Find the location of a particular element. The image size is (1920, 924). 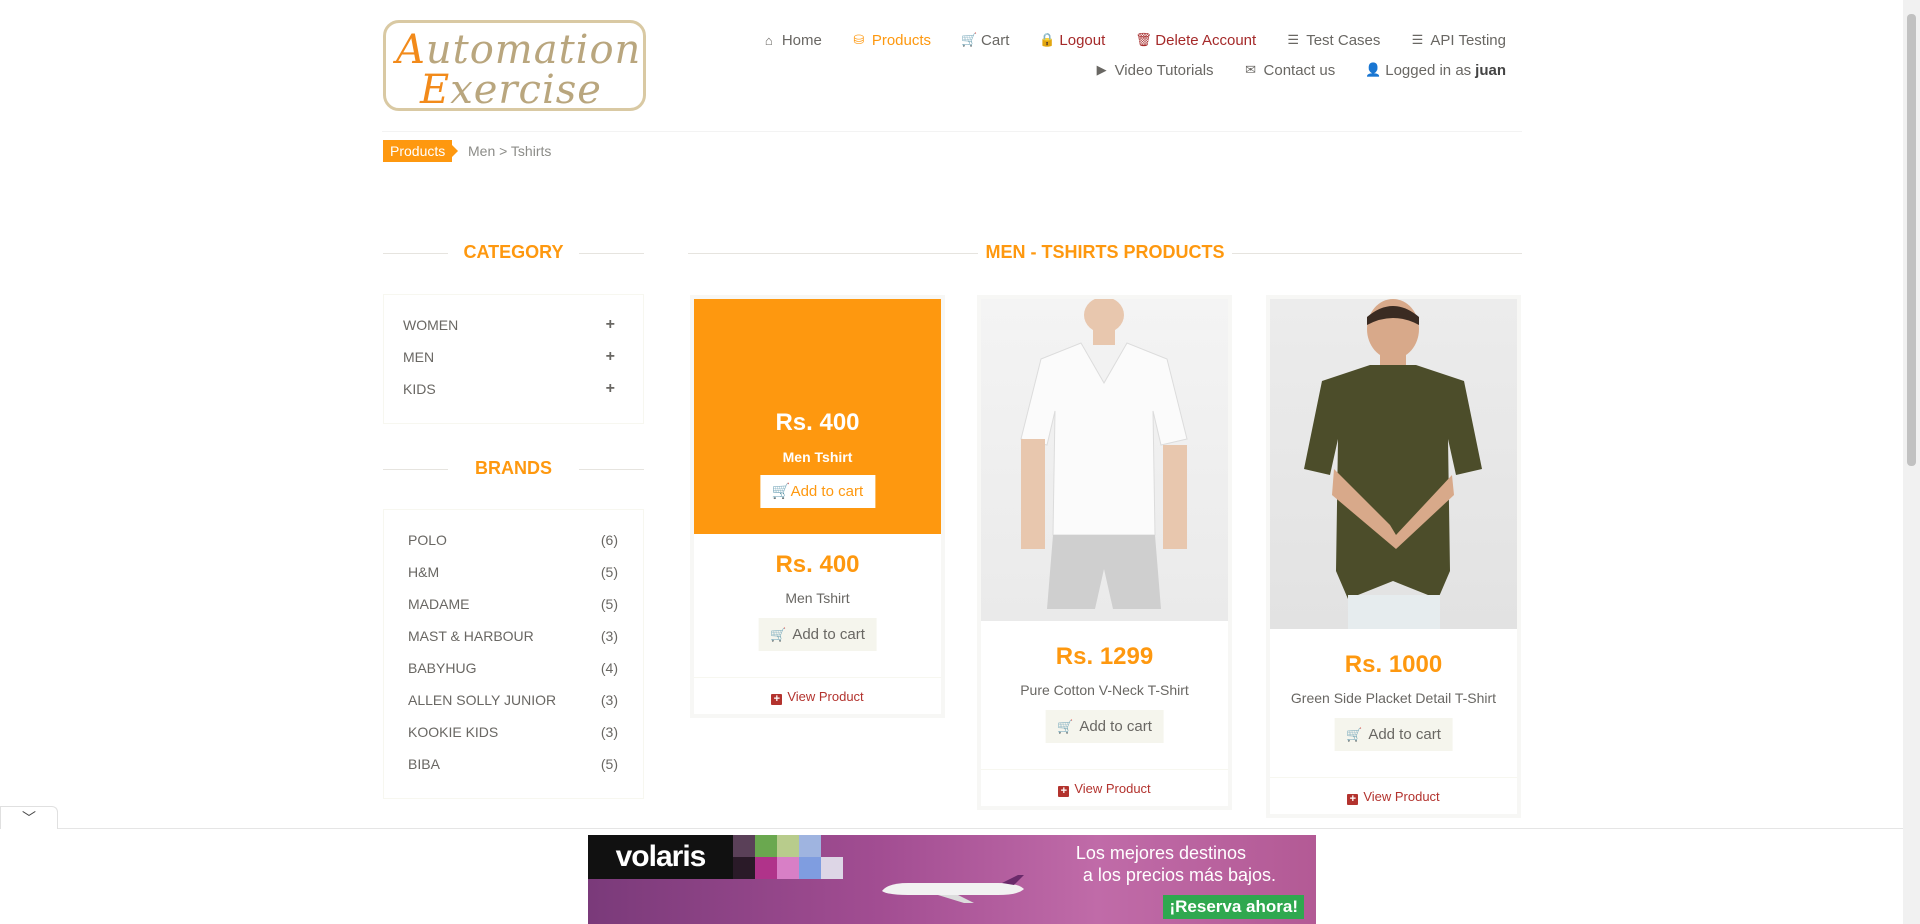

product-hover-overlay: Rs. 400 Men Tshirt 🛒Add to cart is located at coordinates (817, 416).